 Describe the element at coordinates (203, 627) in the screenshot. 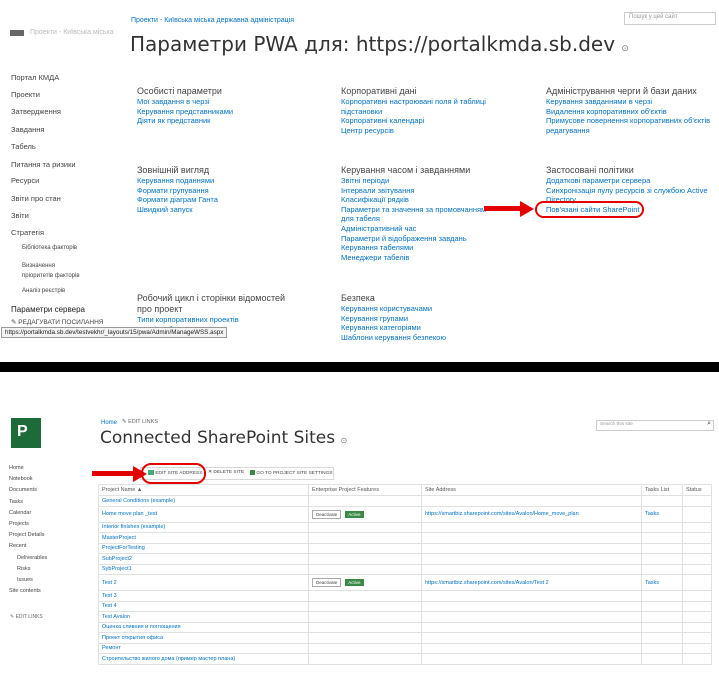

I see `project-name-link: Оценка сливния и поглощения` at that location.